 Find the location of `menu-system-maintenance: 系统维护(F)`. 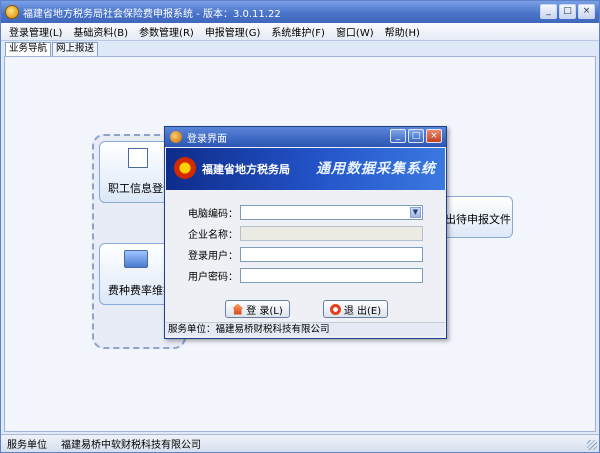

menu-system-maintenance: 系统维护(F) is located at coordinates (298, 31).